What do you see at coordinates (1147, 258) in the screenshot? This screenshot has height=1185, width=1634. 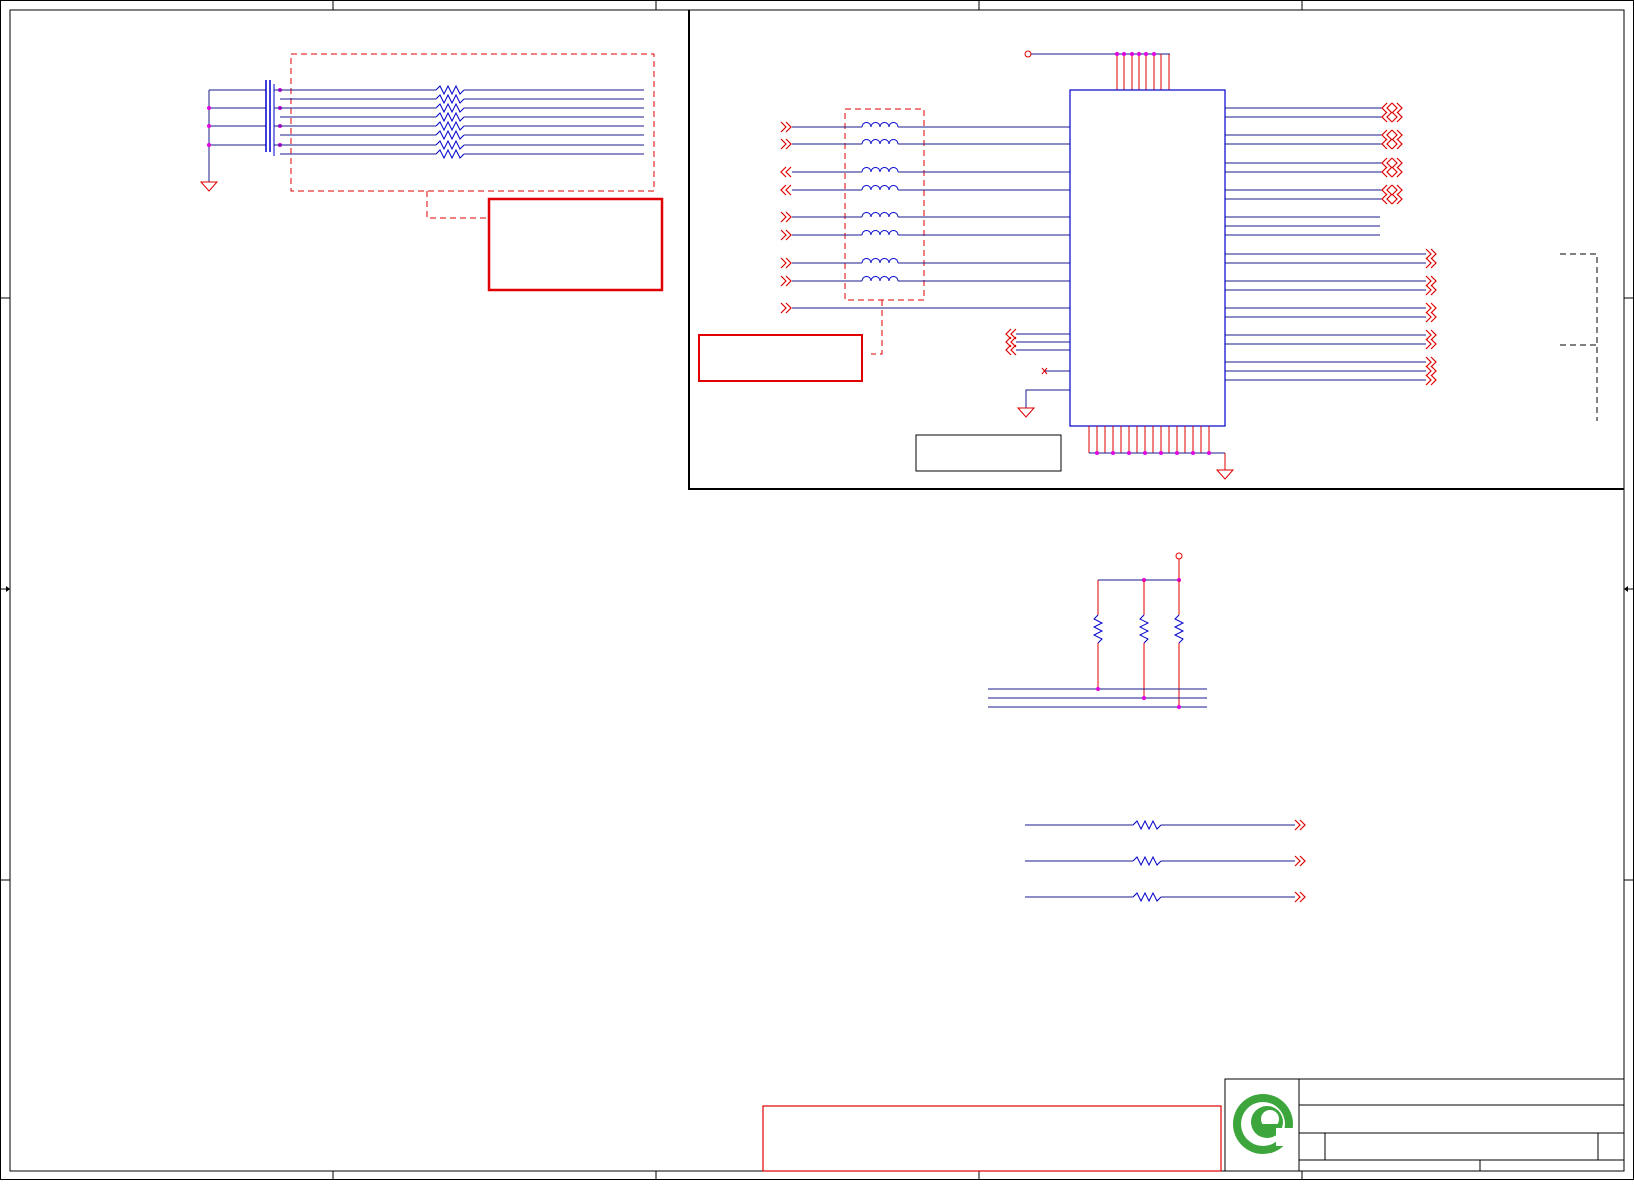 I see `ic-body` at bounding box center [1147, 258].